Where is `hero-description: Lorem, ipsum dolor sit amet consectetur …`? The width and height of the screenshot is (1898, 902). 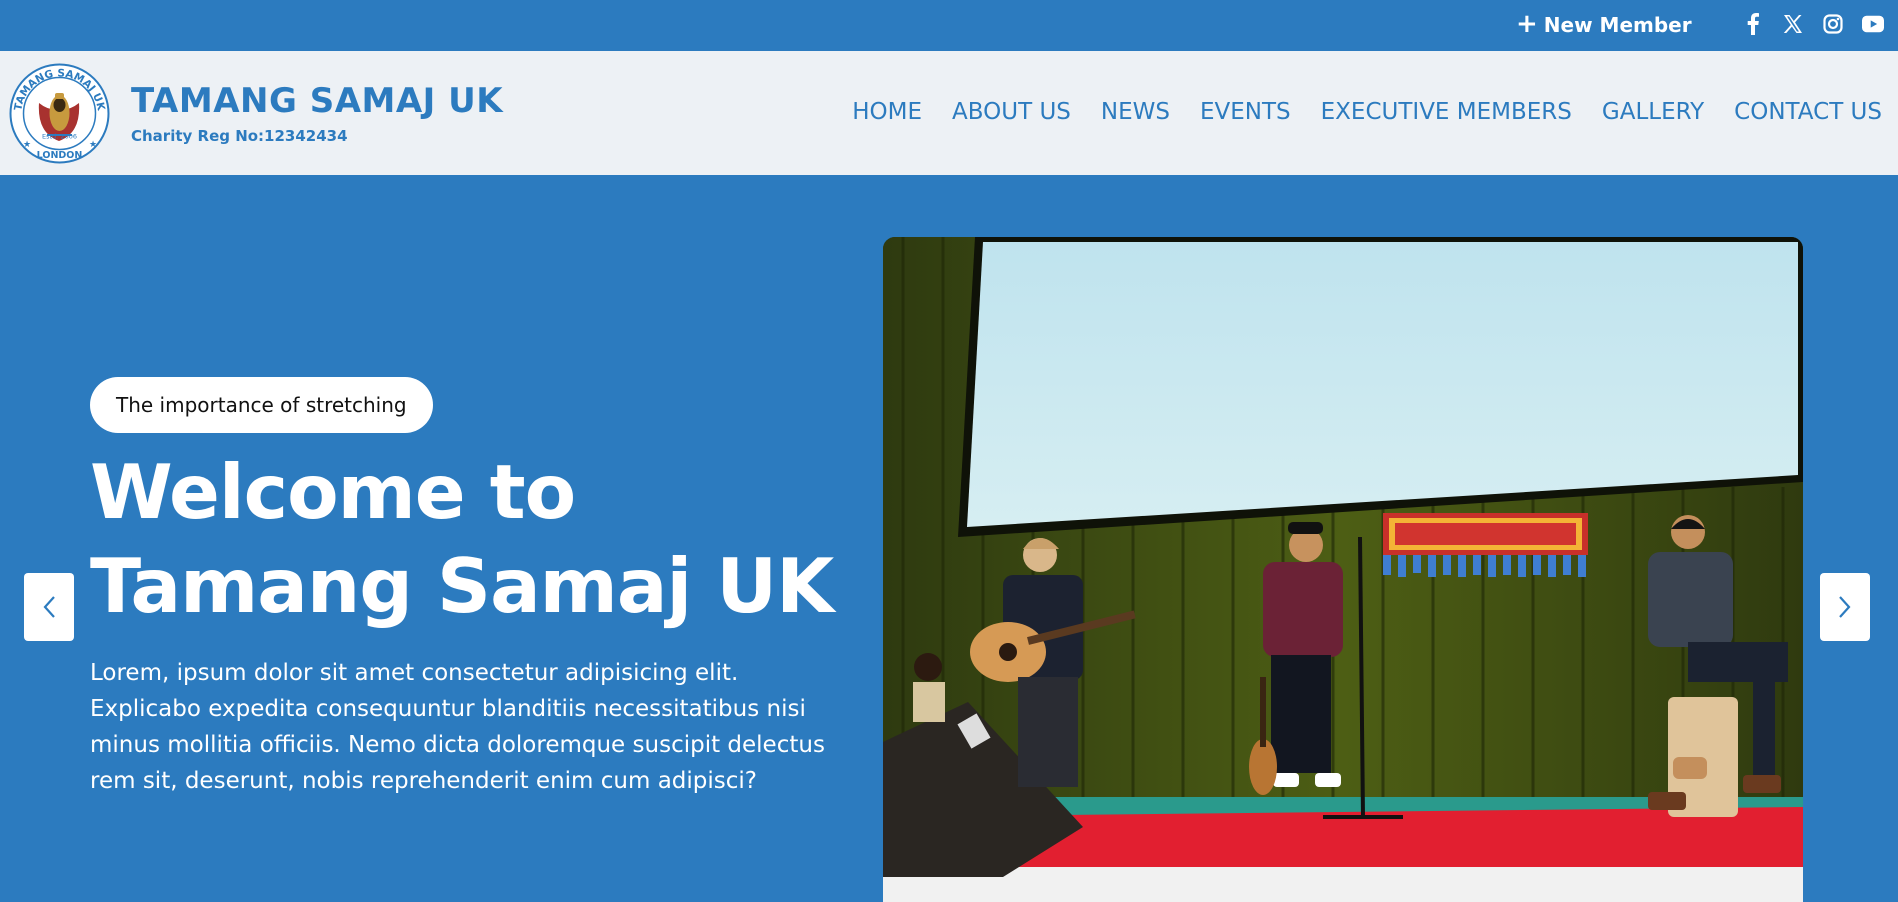
hero-description: Lorem, ipsum dolor sit amet consectetur … is located at coordinates (457, 727).